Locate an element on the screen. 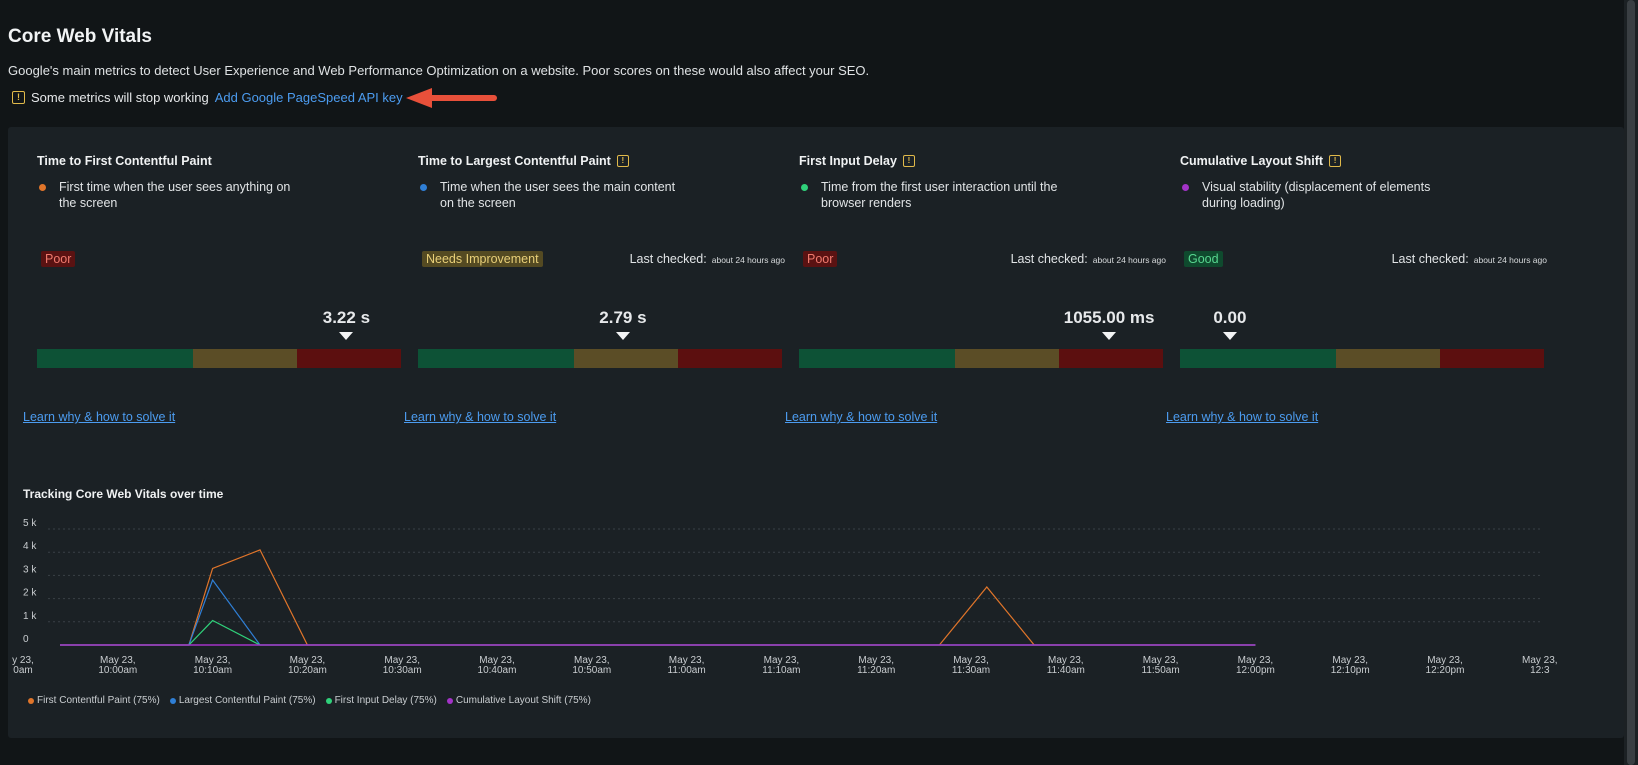 The height and width of the screenshot is (765, 1638). last-checked-label: Last checked: is located at coordinates (668, 259).